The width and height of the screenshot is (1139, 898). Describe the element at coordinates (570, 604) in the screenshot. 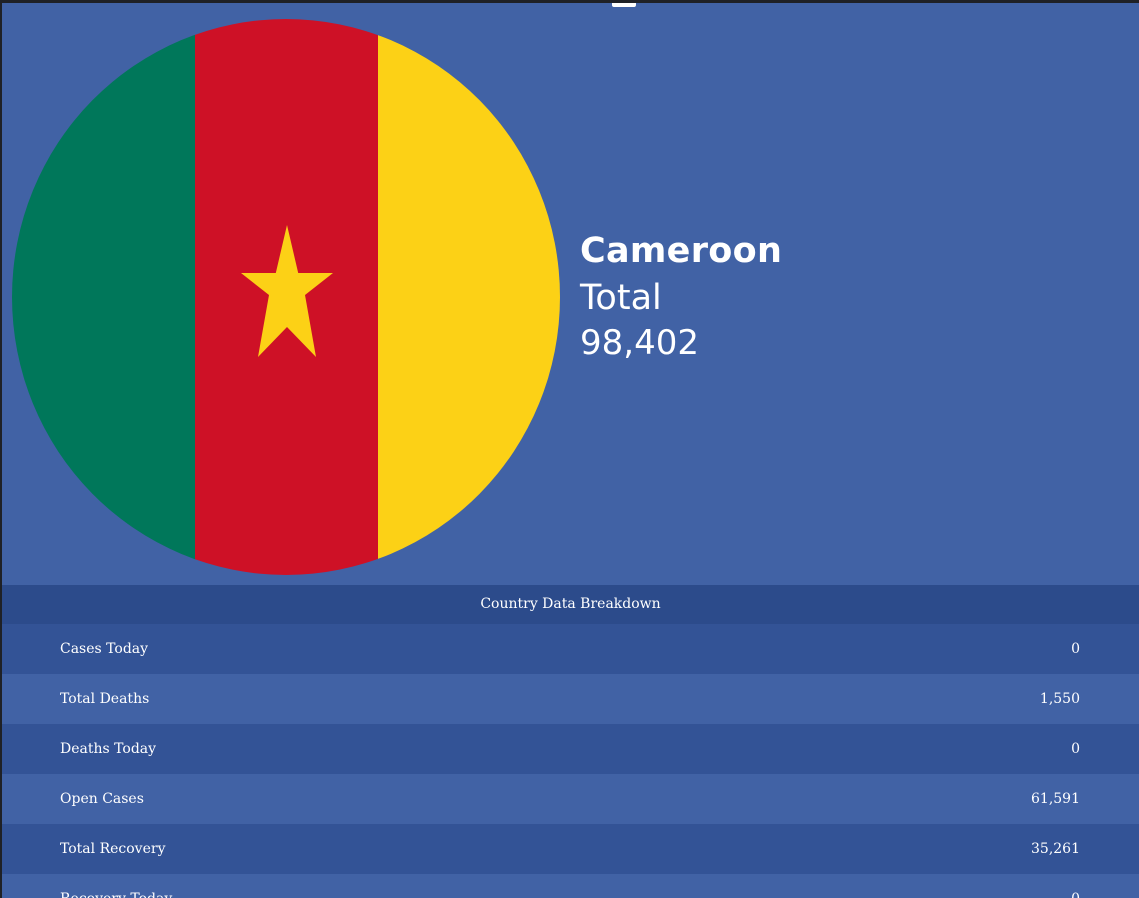

I see `breakdown-header: Country Data Breakdown` at that location.